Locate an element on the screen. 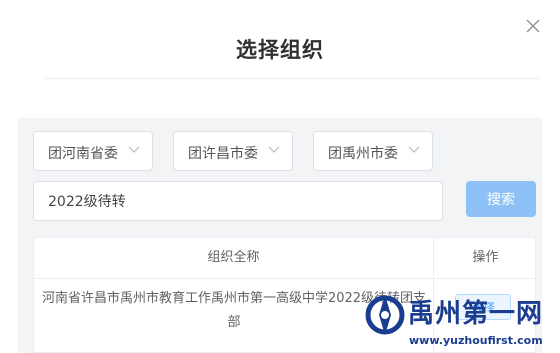  search-input is located at coordinates (238, 201).